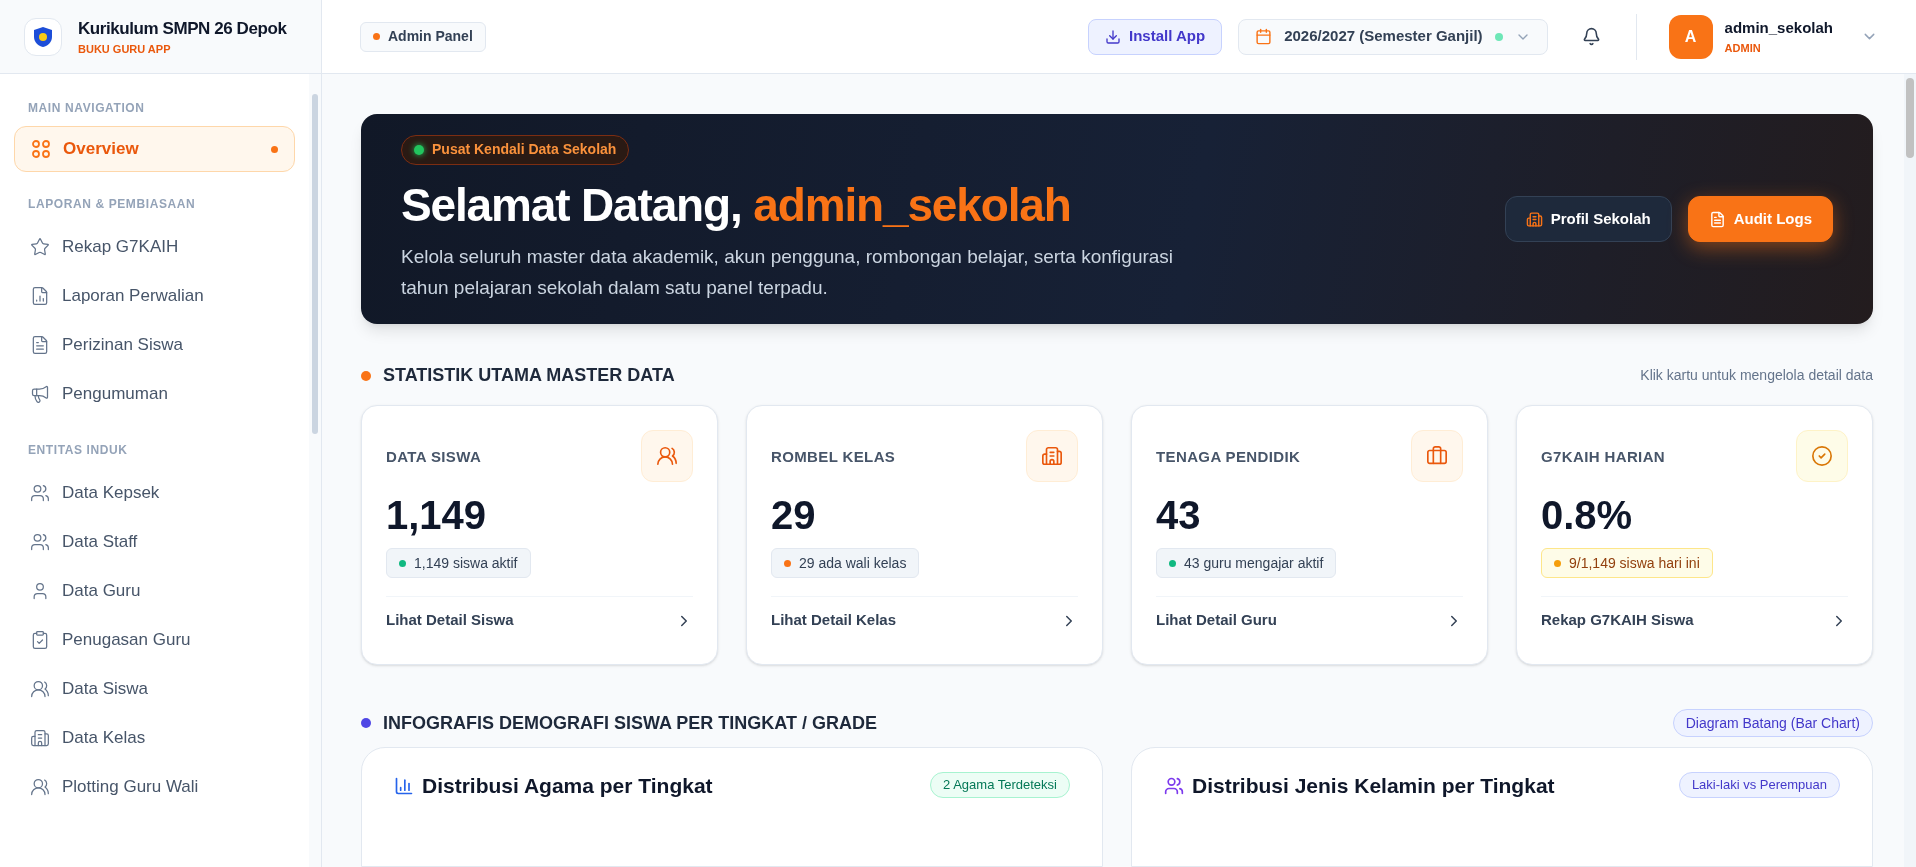 The width and height of the screenshot is (1916, 867). Describe the element at coordinates (1309, 535) in the screenshot. I see `stat-card: TENAGA PENDIDIK 43 43 guru mengajar aktif Lihat Detail Guru` at that location.